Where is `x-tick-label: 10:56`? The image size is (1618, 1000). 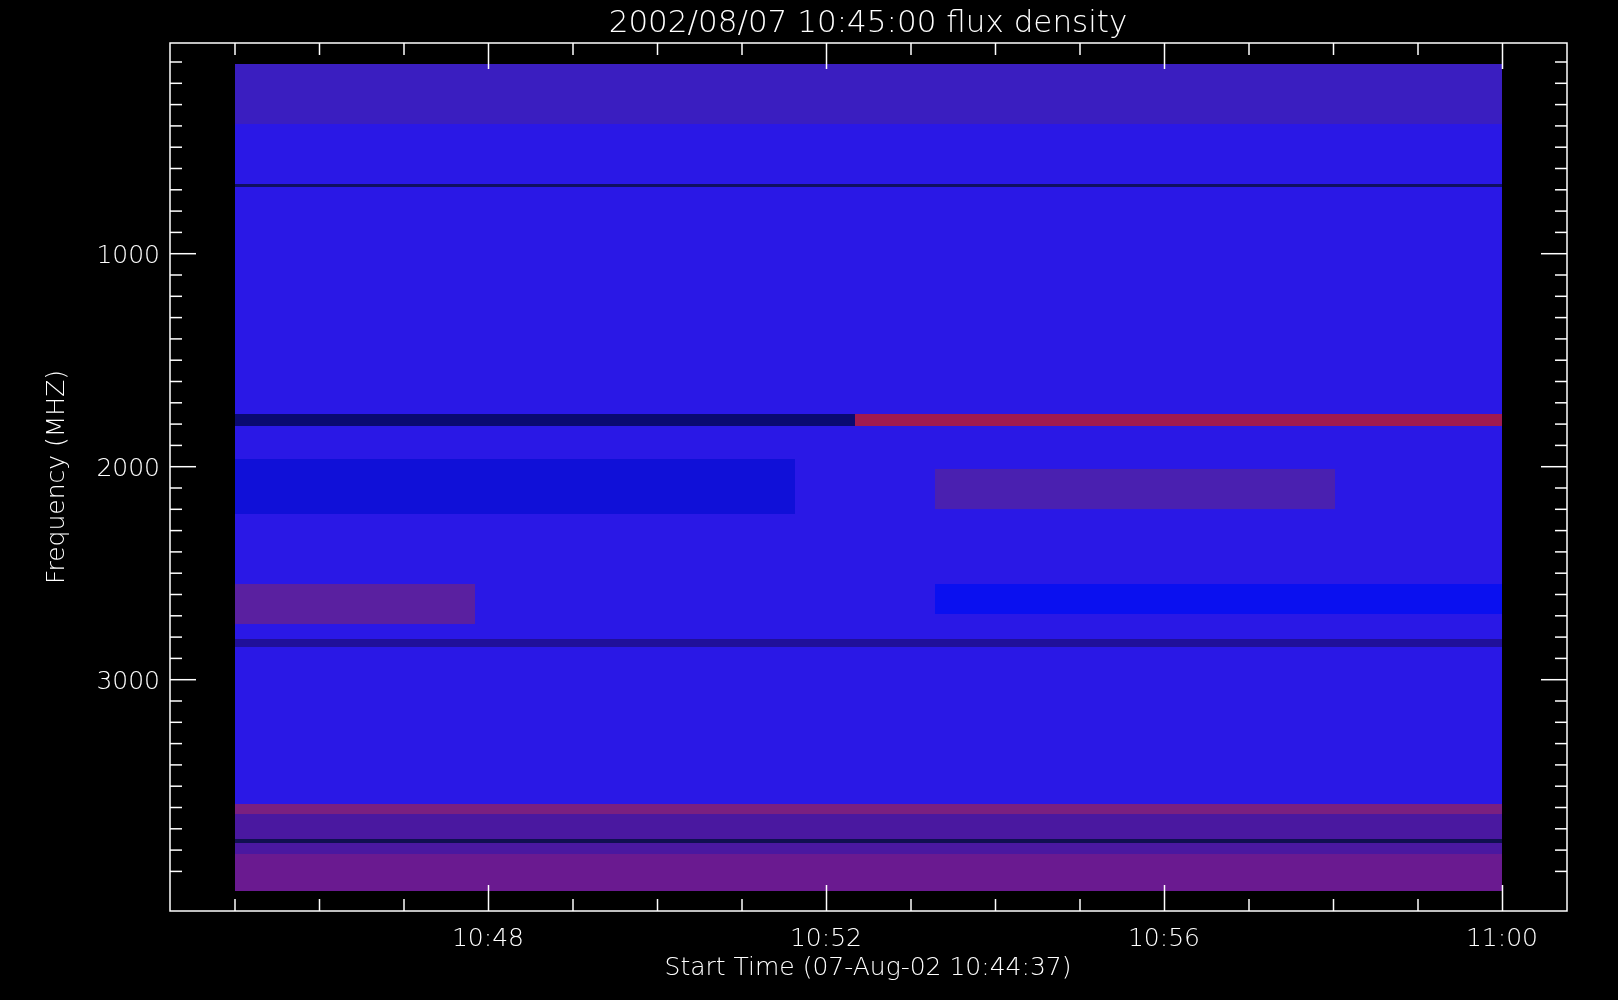
x-tick-label: 10:56 is located at coordinates (1164, 937).